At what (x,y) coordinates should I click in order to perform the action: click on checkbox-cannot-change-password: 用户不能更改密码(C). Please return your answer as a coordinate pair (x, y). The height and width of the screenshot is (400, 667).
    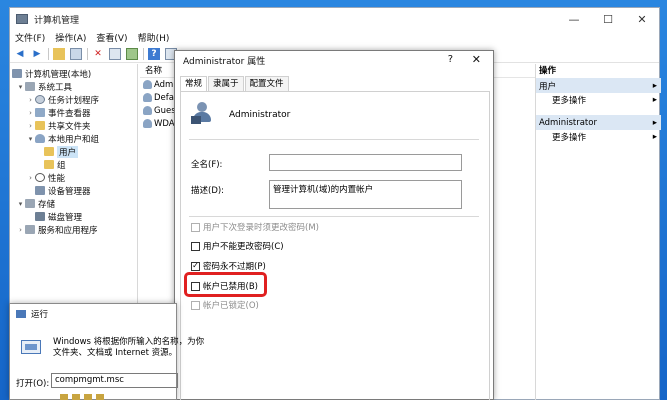
    Looking at the image, I should click on (237, 246).